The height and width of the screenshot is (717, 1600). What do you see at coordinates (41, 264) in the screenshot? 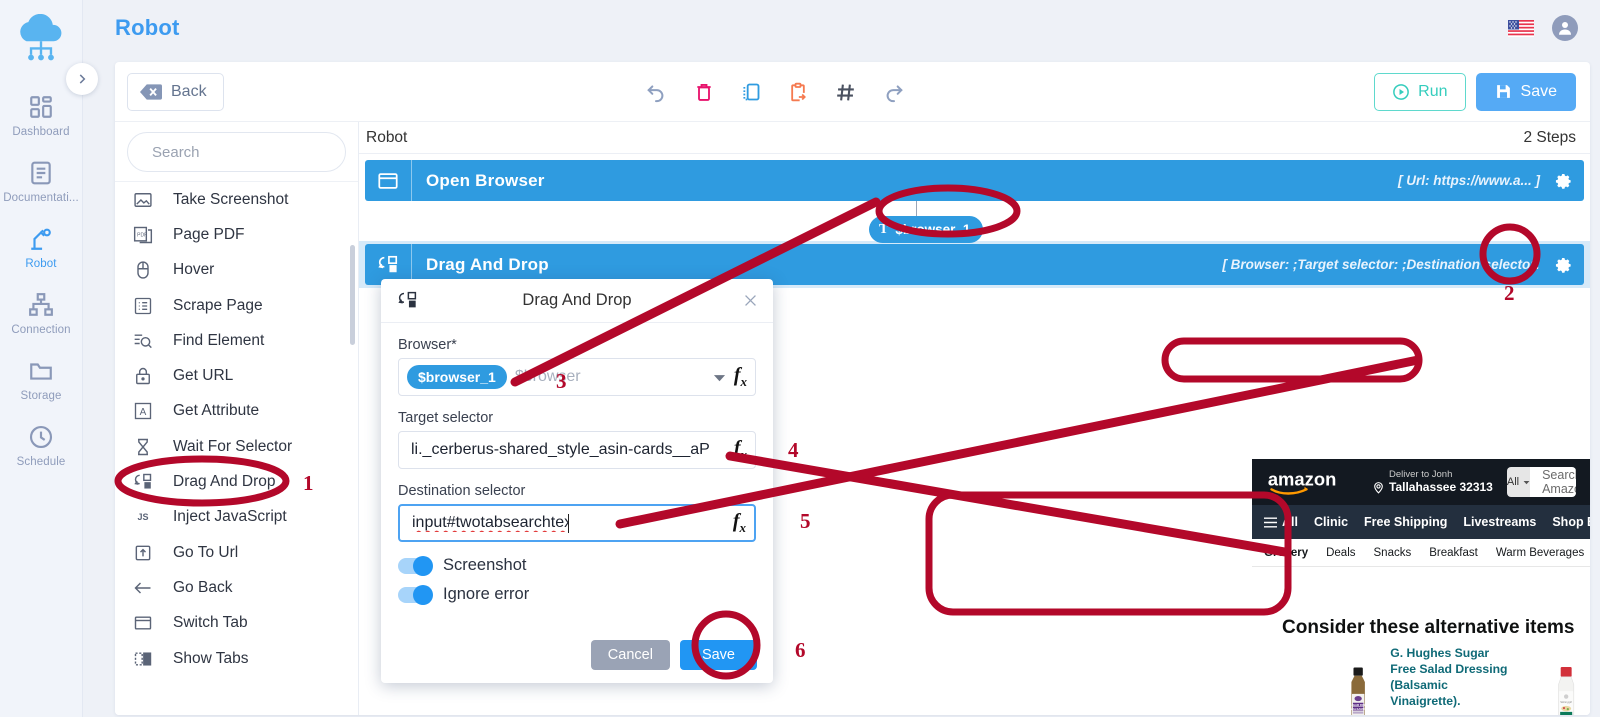
I see `sidebar-item-label: Robot` at bounding box center [41, 264].